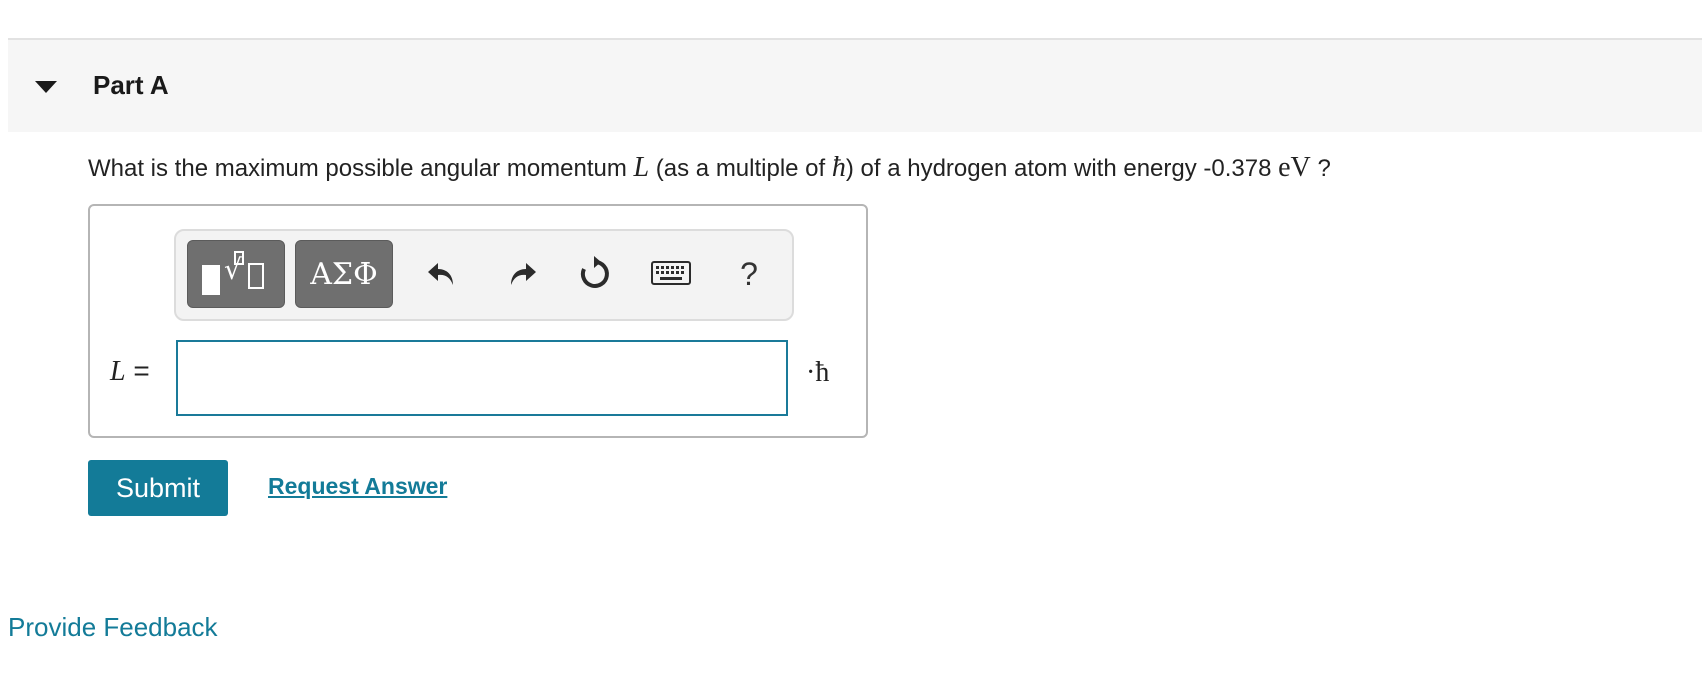  I want to click on reset-icon, so click(594, 272).